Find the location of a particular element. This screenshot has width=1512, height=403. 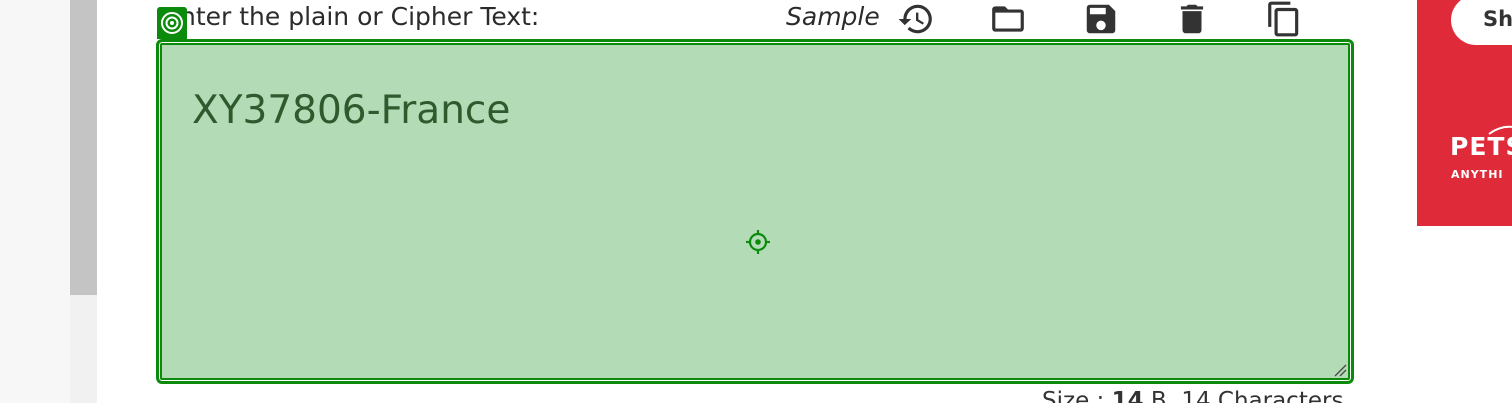

crosshair-icon is located at coordinates (758, 242).